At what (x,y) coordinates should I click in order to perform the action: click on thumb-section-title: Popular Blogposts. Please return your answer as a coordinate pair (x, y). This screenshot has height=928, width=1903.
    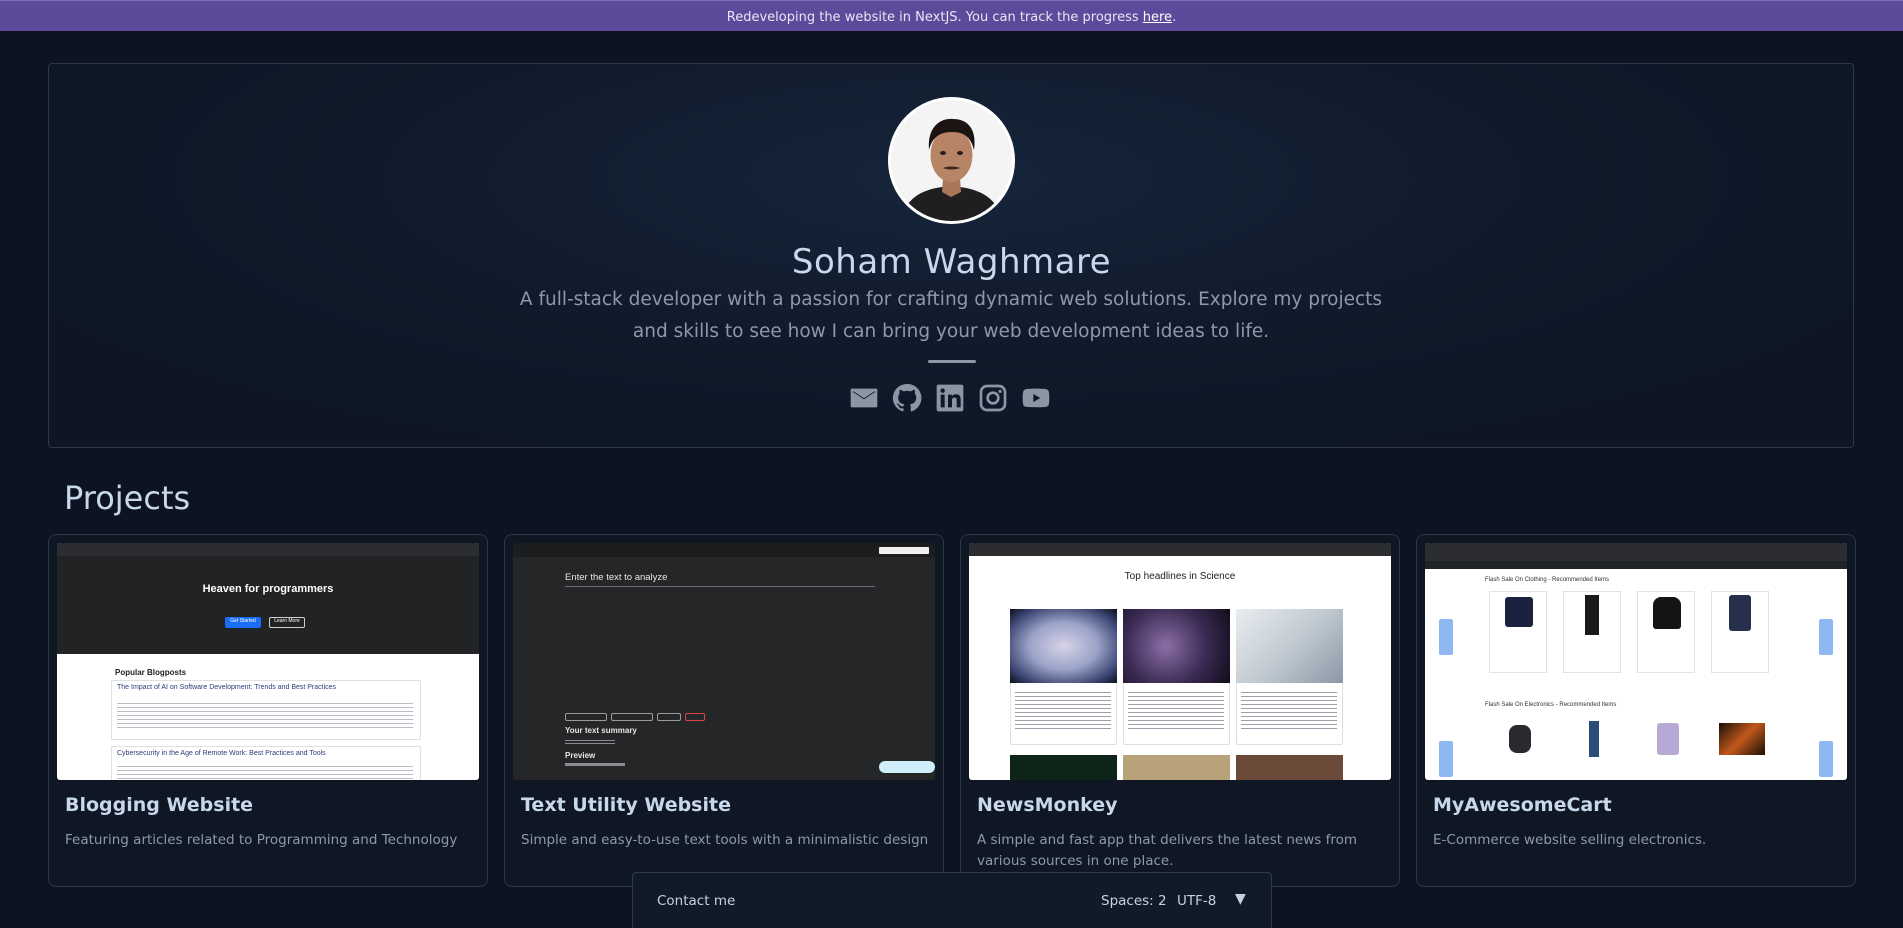
    Looking at the image, I should click on (151, 672).